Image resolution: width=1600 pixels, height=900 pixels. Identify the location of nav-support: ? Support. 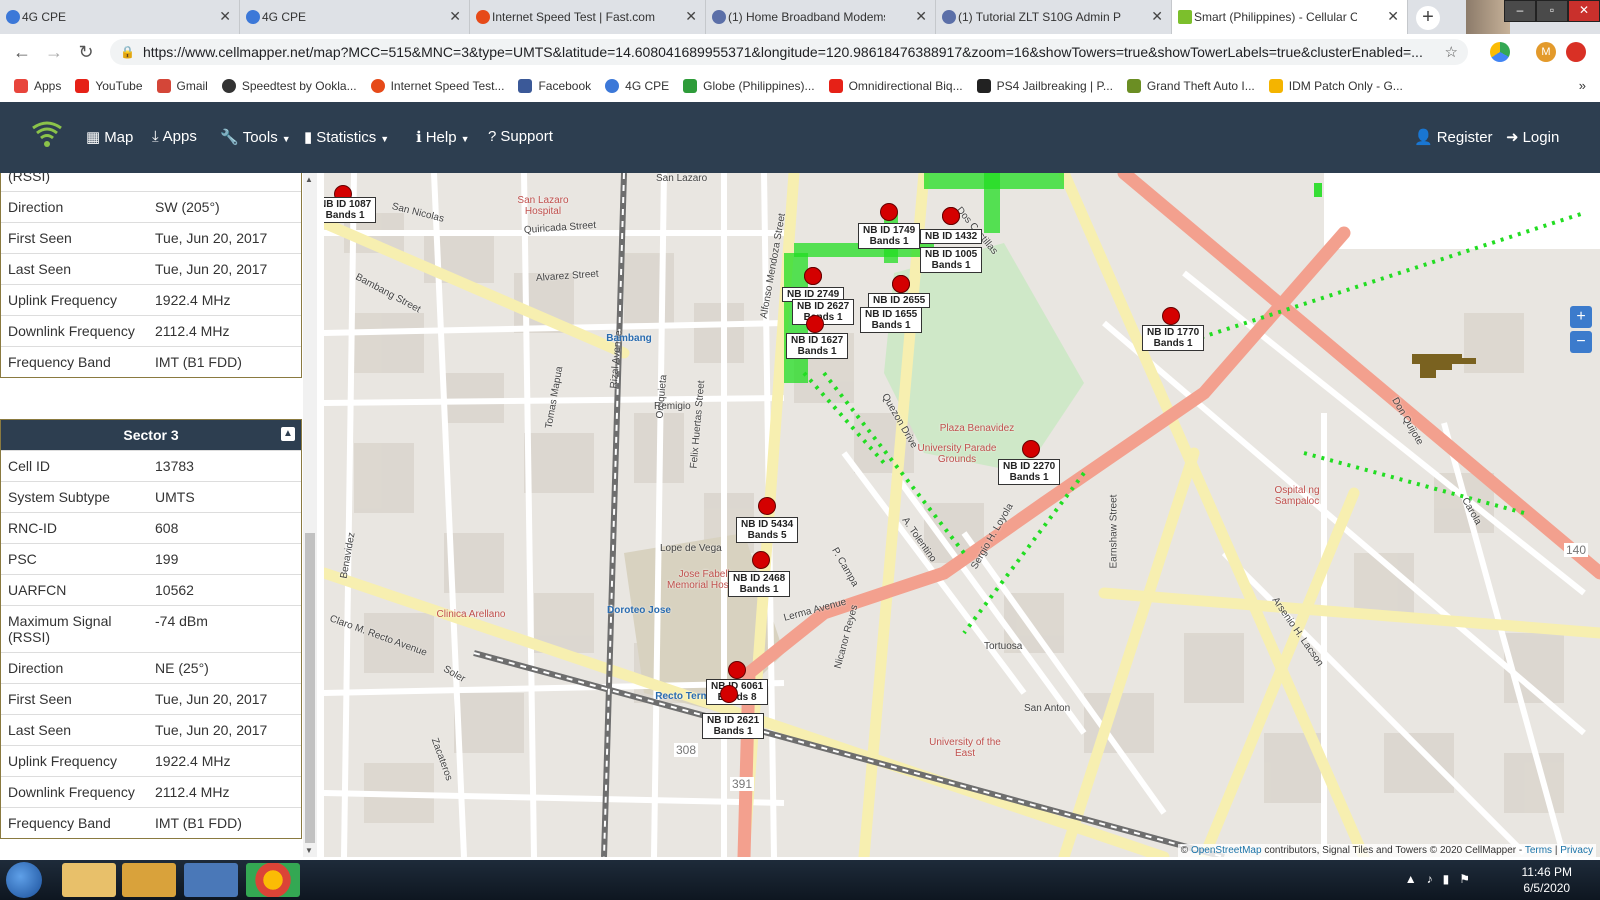
(520, 136).